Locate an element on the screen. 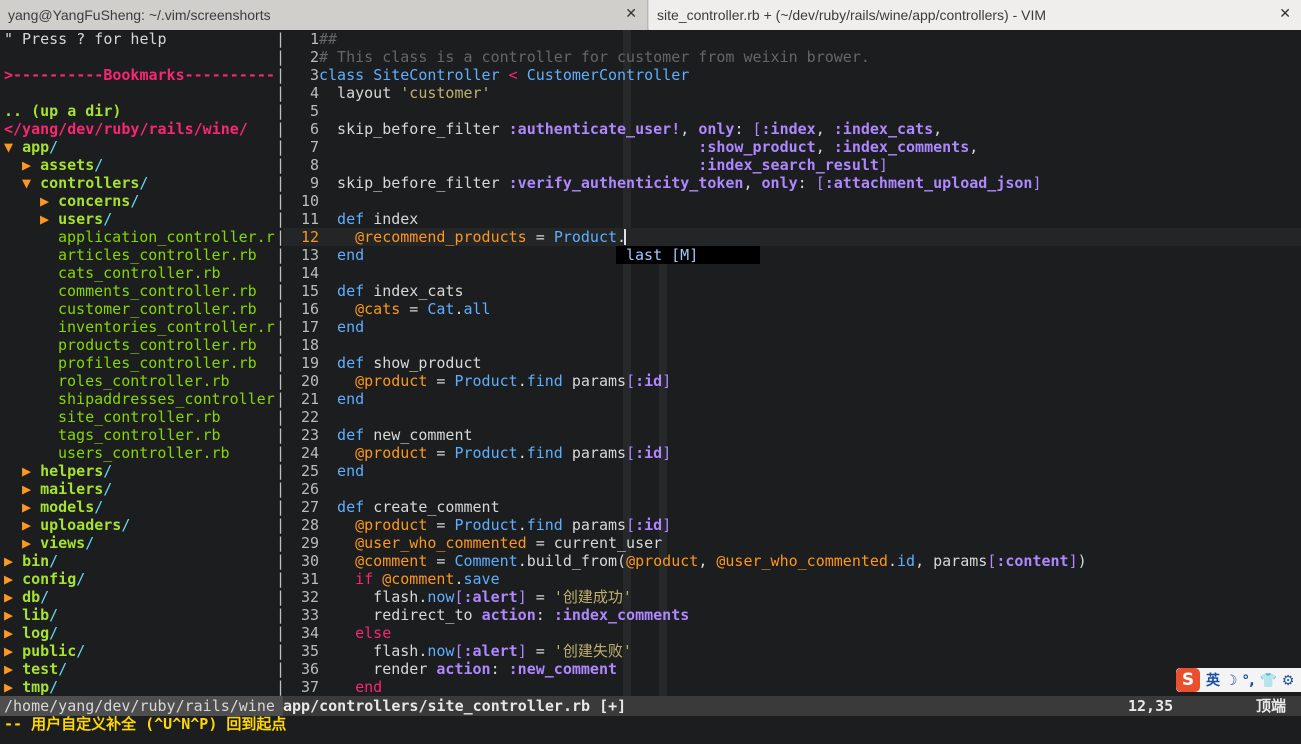 This screenshot has height=744, width=1301. vertical-split: | | | | | | | | | | | | | | | | | | | | | | | | | | | | | | | | | | | | | is located at coordinates (280, 363).